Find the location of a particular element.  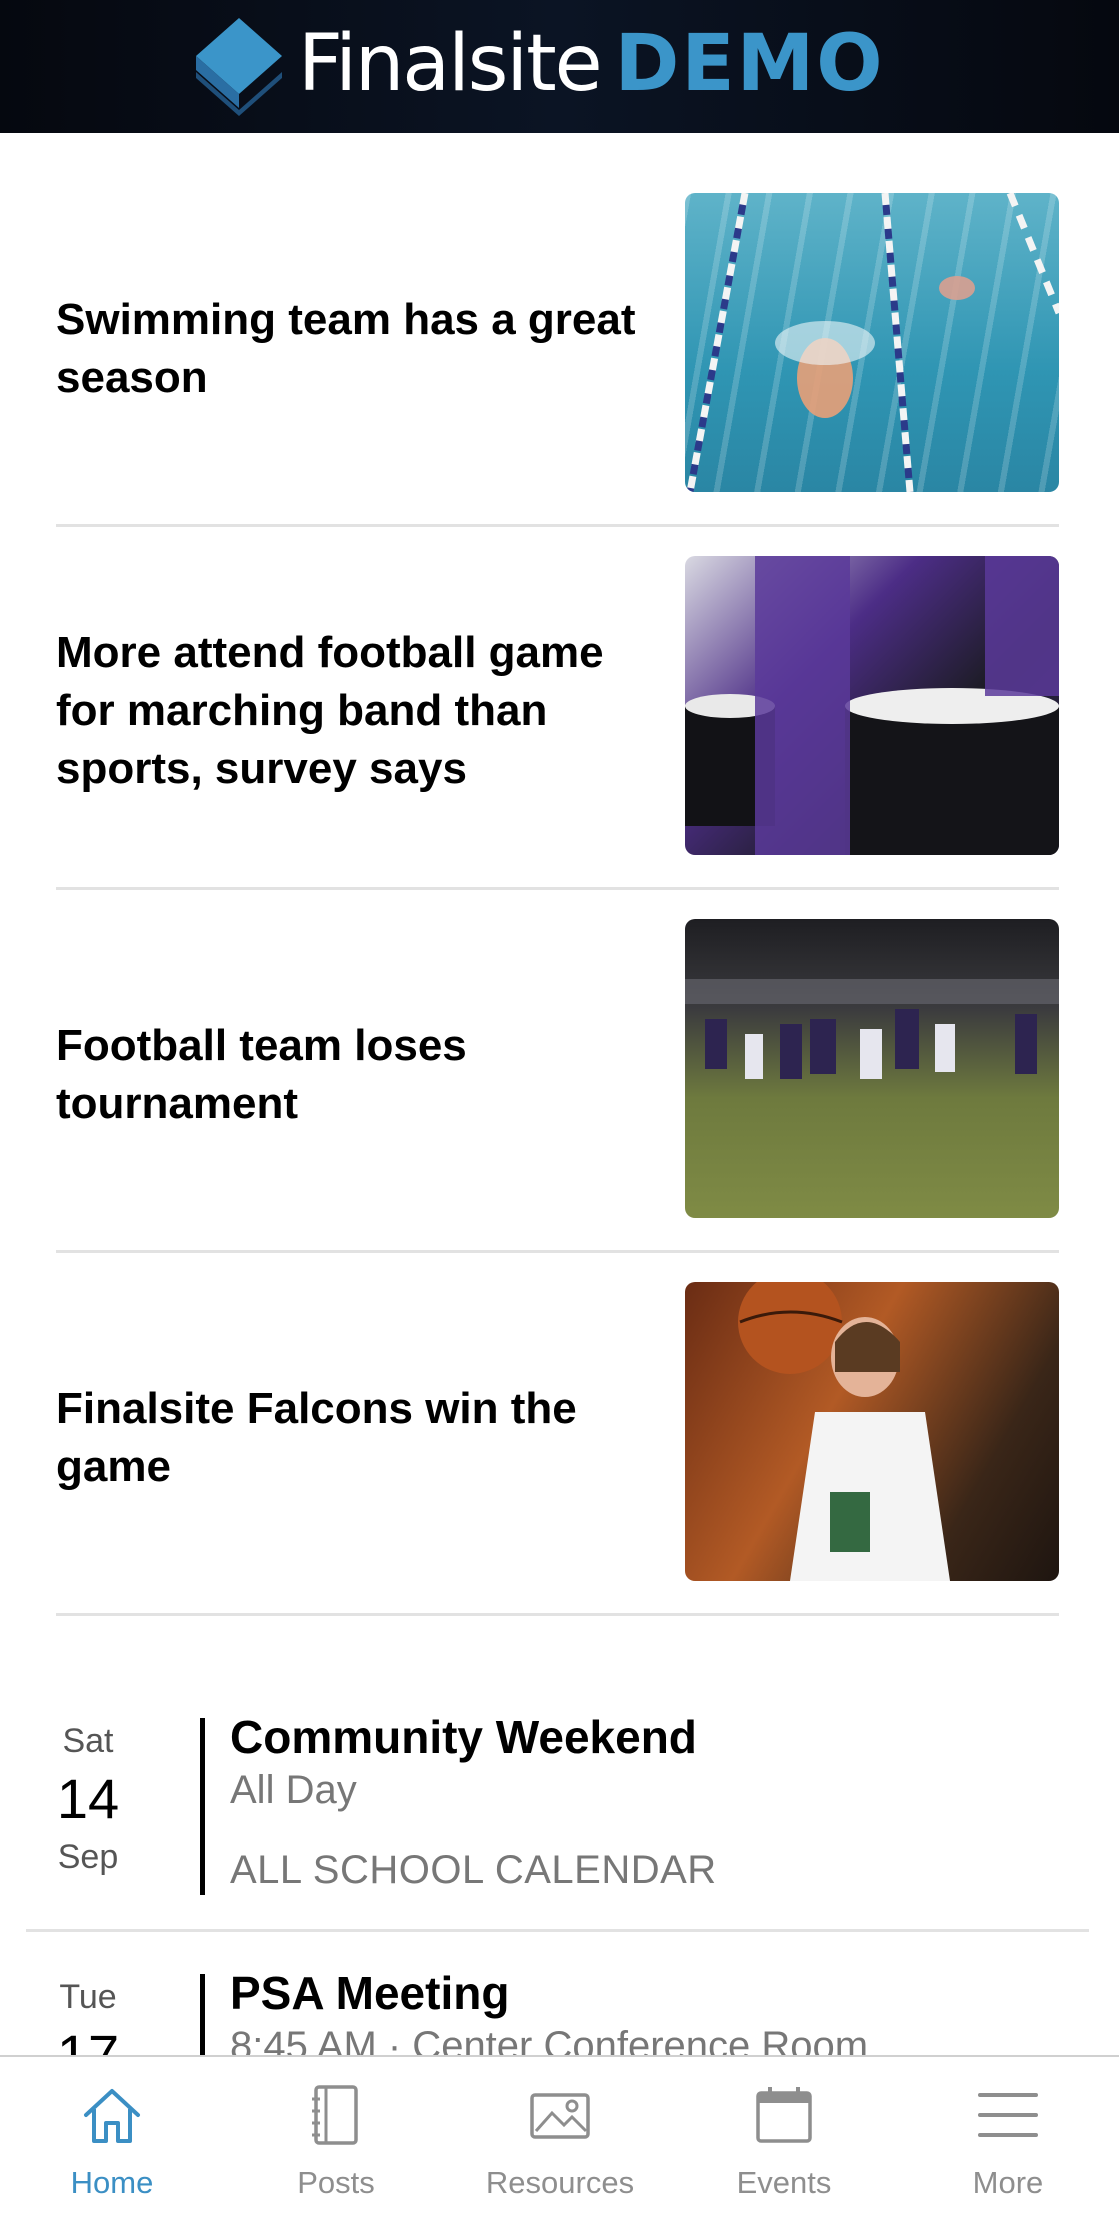

menu-icon is located at coordinates (1008, 2115).